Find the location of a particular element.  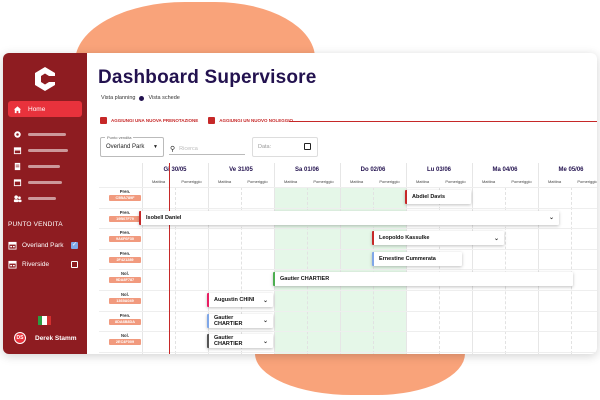

row-type: Nol. is located at coordinates (125, 274).